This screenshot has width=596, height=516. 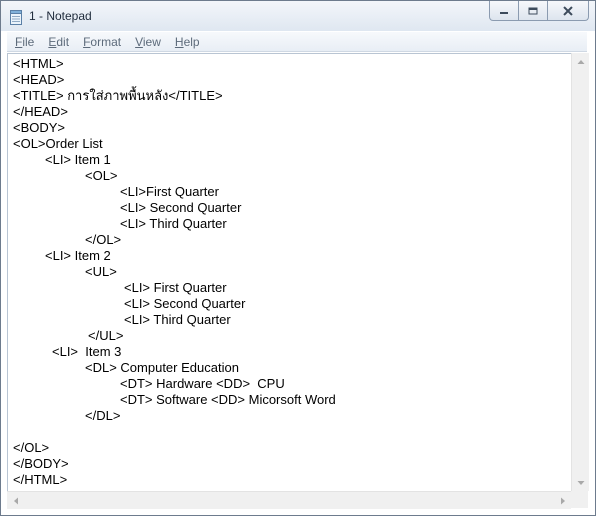 I want to click on horizontal-scrollbar, so click(x=289, y=500).